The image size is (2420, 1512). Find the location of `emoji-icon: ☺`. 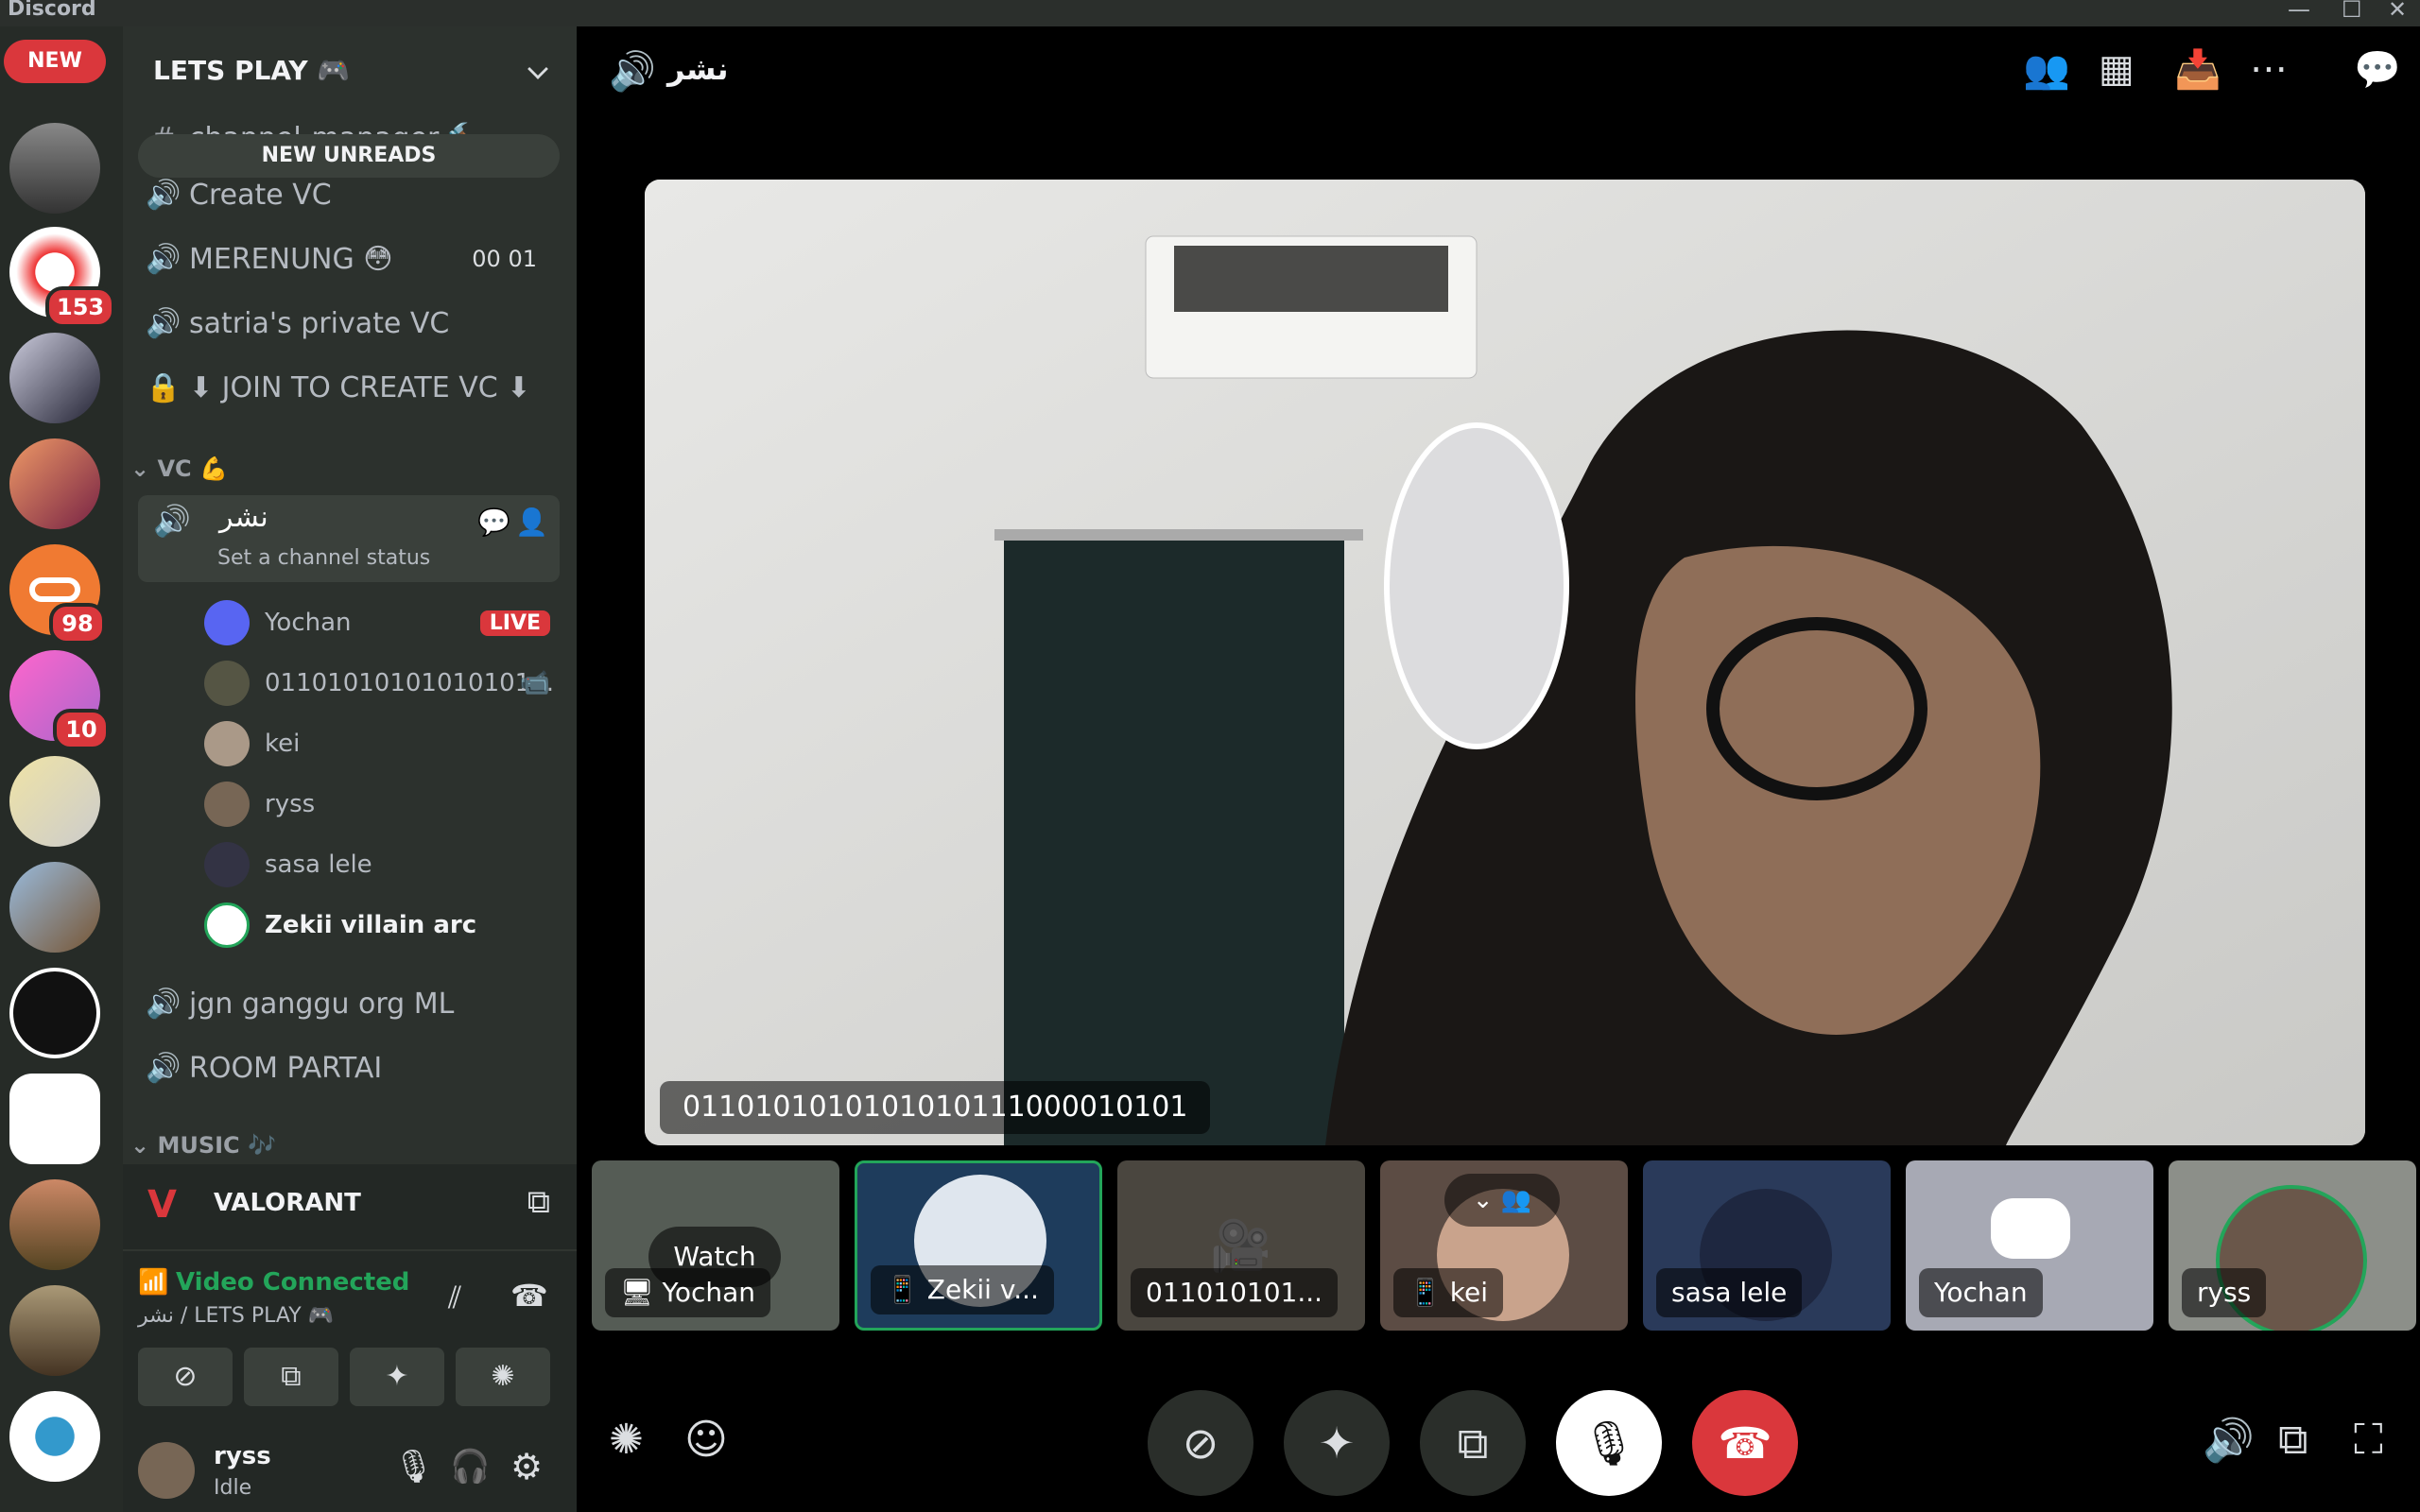

emoji-icon: ☺ is located at coordinates (706, 1440).